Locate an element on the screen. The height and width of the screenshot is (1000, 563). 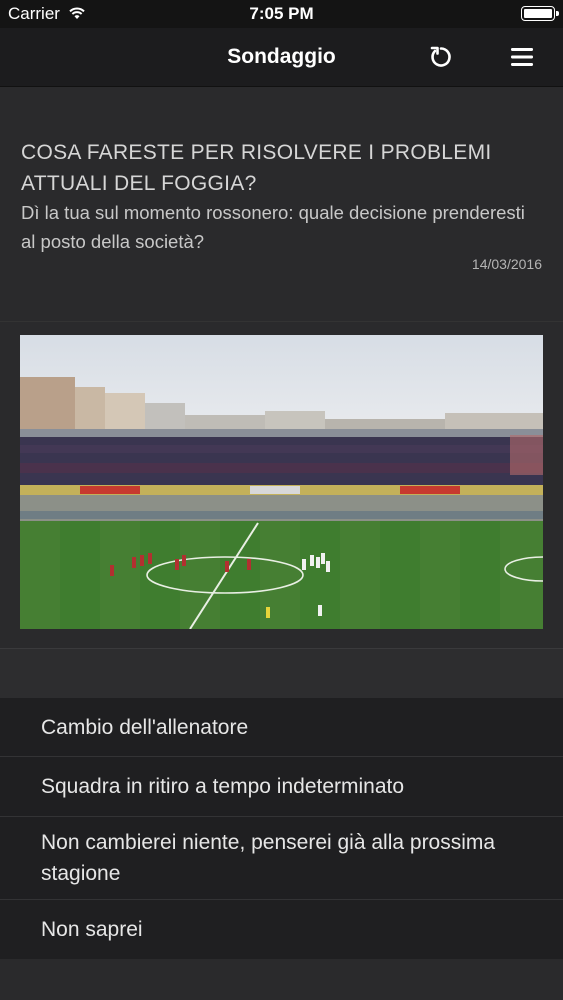
battery-icon is located at coordinates (540, 13).